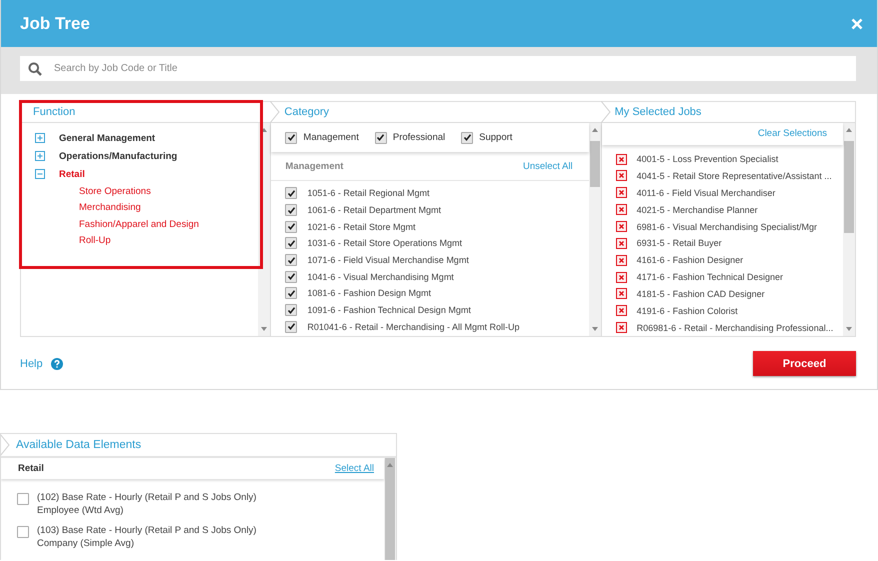 The height and width of the screenshot is (561, 878). I want to click on group-title: Management, so click(314, 166).